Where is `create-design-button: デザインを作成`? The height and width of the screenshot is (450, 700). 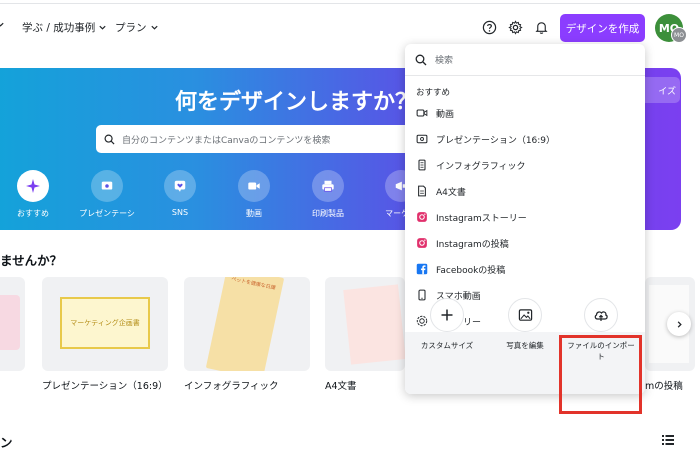
create-design-button: デザインを作成 is located at coordinates (602, 28).